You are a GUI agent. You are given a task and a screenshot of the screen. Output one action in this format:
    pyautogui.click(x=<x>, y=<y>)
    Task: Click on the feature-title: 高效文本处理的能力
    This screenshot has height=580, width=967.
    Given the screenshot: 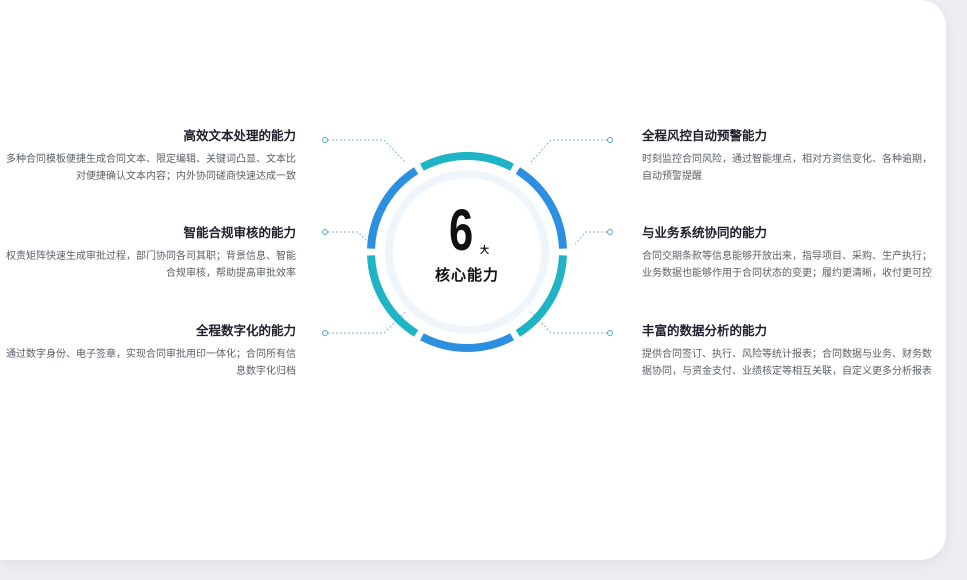 What is the action you would take?
    pyautogui.click(x=239, y=135)
    